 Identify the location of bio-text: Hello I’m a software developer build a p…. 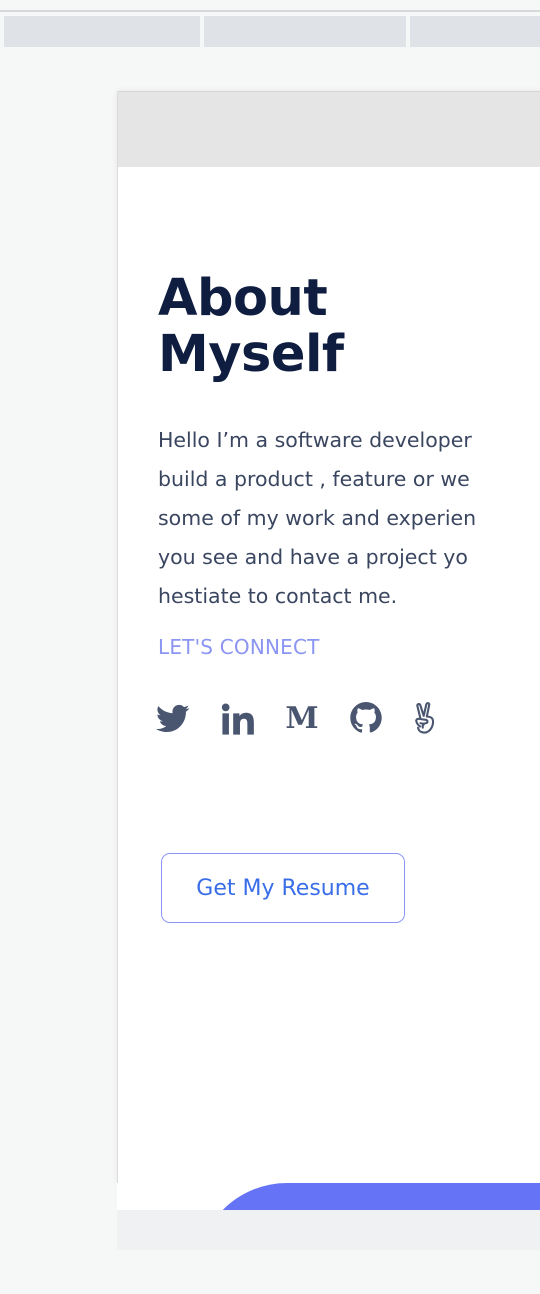
(317, 518).